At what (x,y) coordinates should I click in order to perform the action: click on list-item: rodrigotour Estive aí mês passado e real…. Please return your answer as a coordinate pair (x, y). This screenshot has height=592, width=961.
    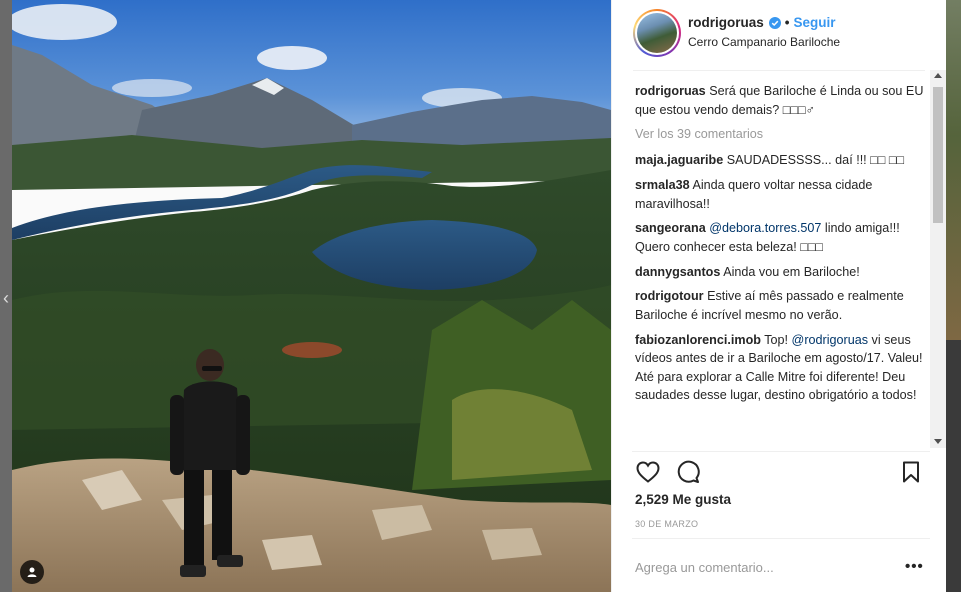
    Looking at the image, I should click on (781, 305).